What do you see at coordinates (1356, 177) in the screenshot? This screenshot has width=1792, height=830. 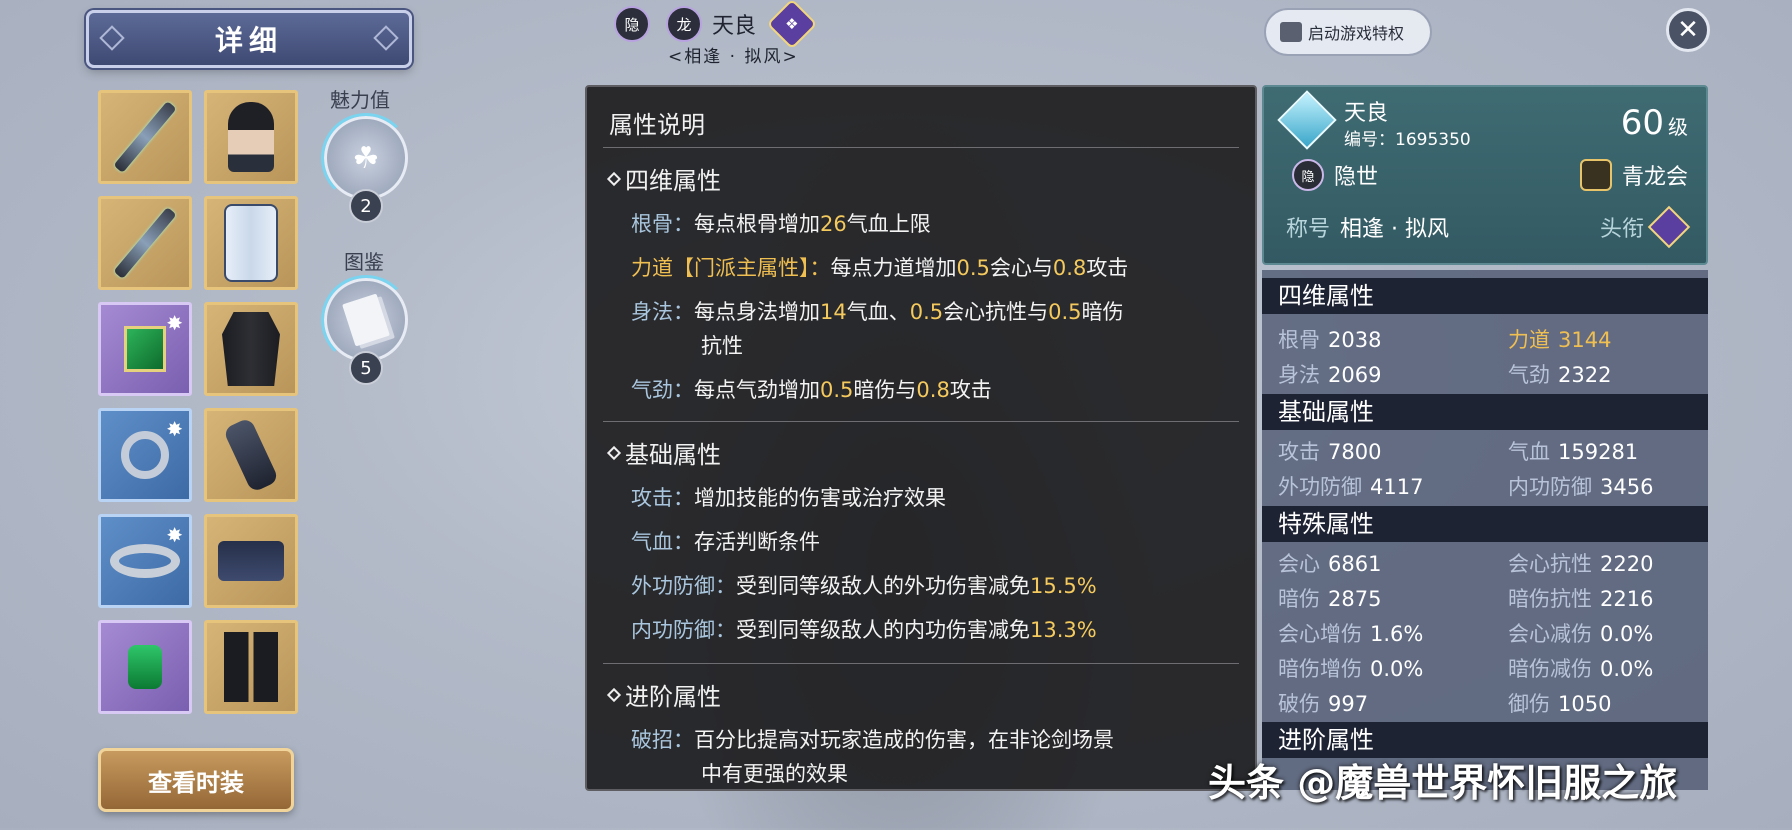 I see `school-name: 隐世` at bounding box center [1356, 177].